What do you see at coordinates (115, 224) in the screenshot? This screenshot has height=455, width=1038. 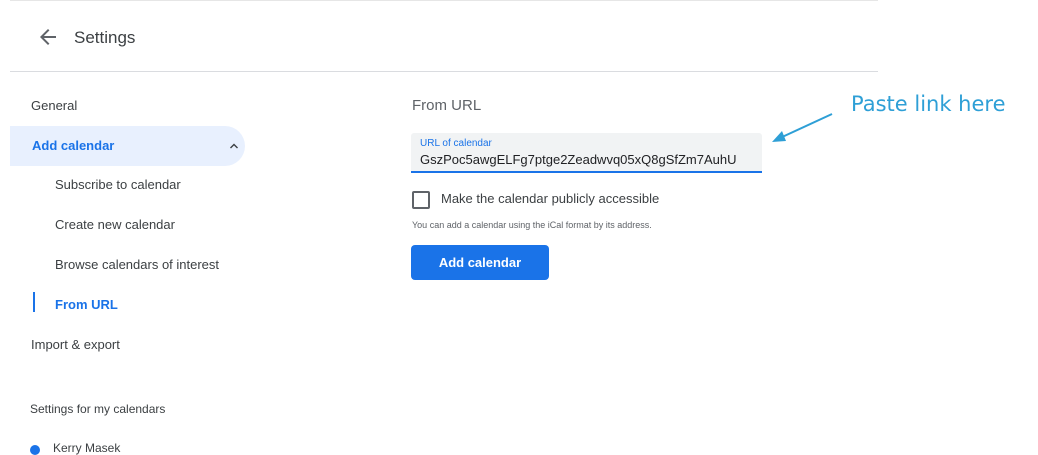 I see `sidebar-subitem-create-new: Create new calendar` at bounding box center [115, 224].